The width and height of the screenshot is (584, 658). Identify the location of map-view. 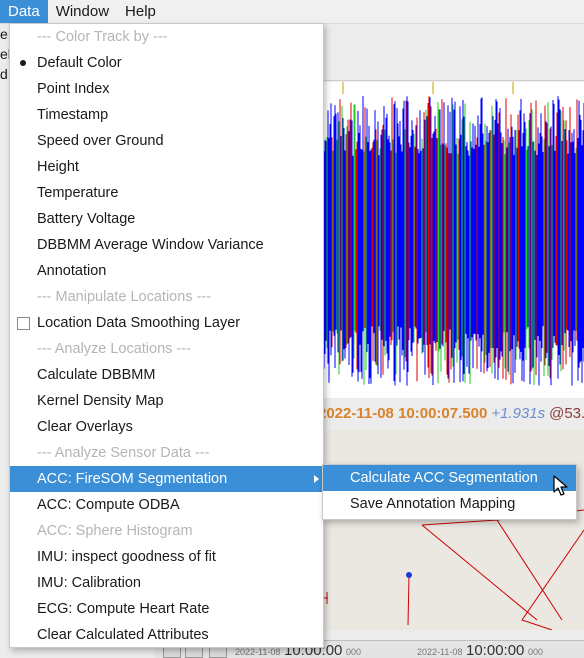
(453, 530).